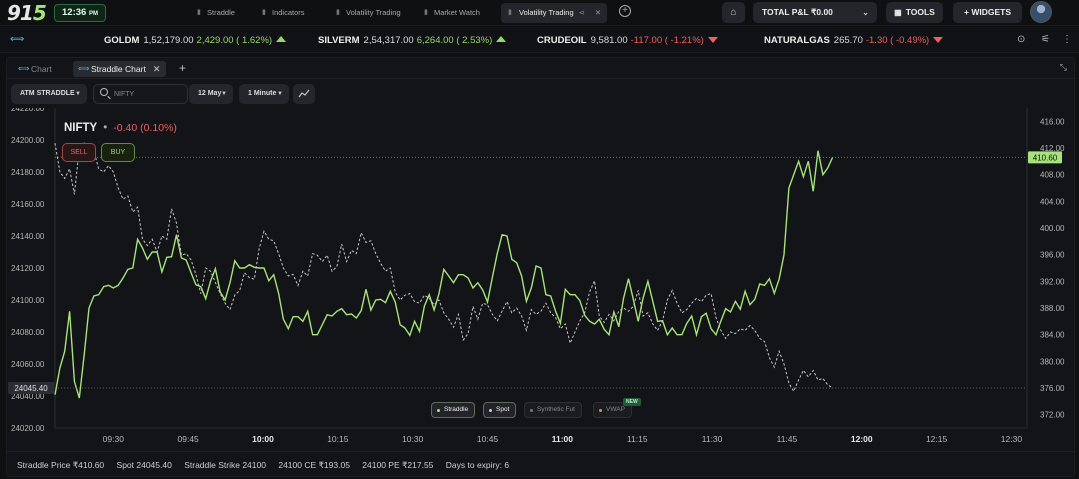 This screenshot has width=1079, height=479. Describe the element at coordinates (1063, 67) in the screenshot. I see `expand-icon: ⤡` at that location.